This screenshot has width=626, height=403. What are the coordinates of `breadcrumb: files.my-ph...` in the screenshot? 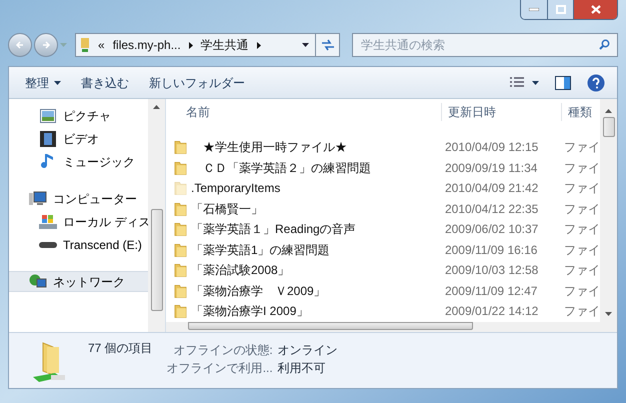 It's located at (146, 45).